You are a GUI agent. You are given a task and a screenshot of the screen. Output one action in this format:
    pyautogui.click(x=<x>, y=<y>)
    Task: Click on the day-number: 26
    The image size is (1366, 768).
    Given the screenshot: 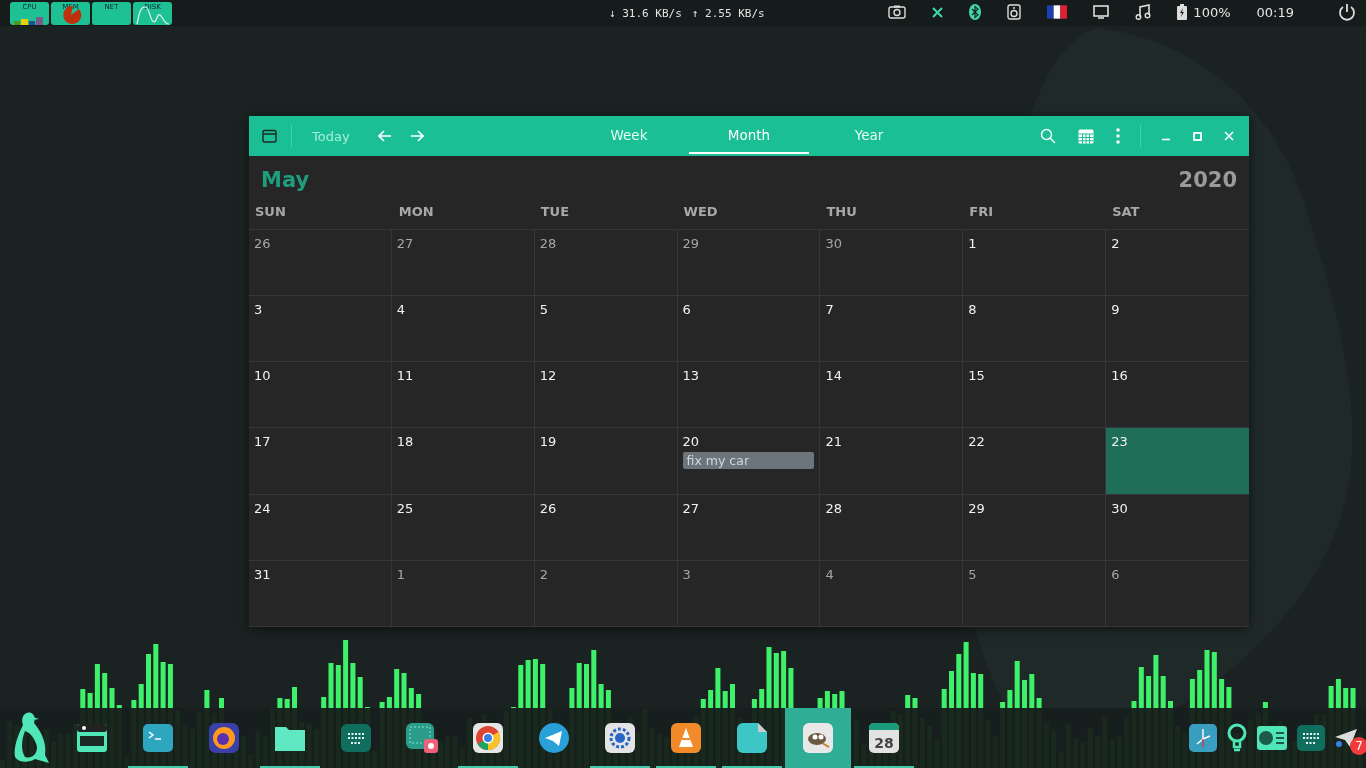 What is the action you would take?
    pyautogui.click(x=548, y=508)
    